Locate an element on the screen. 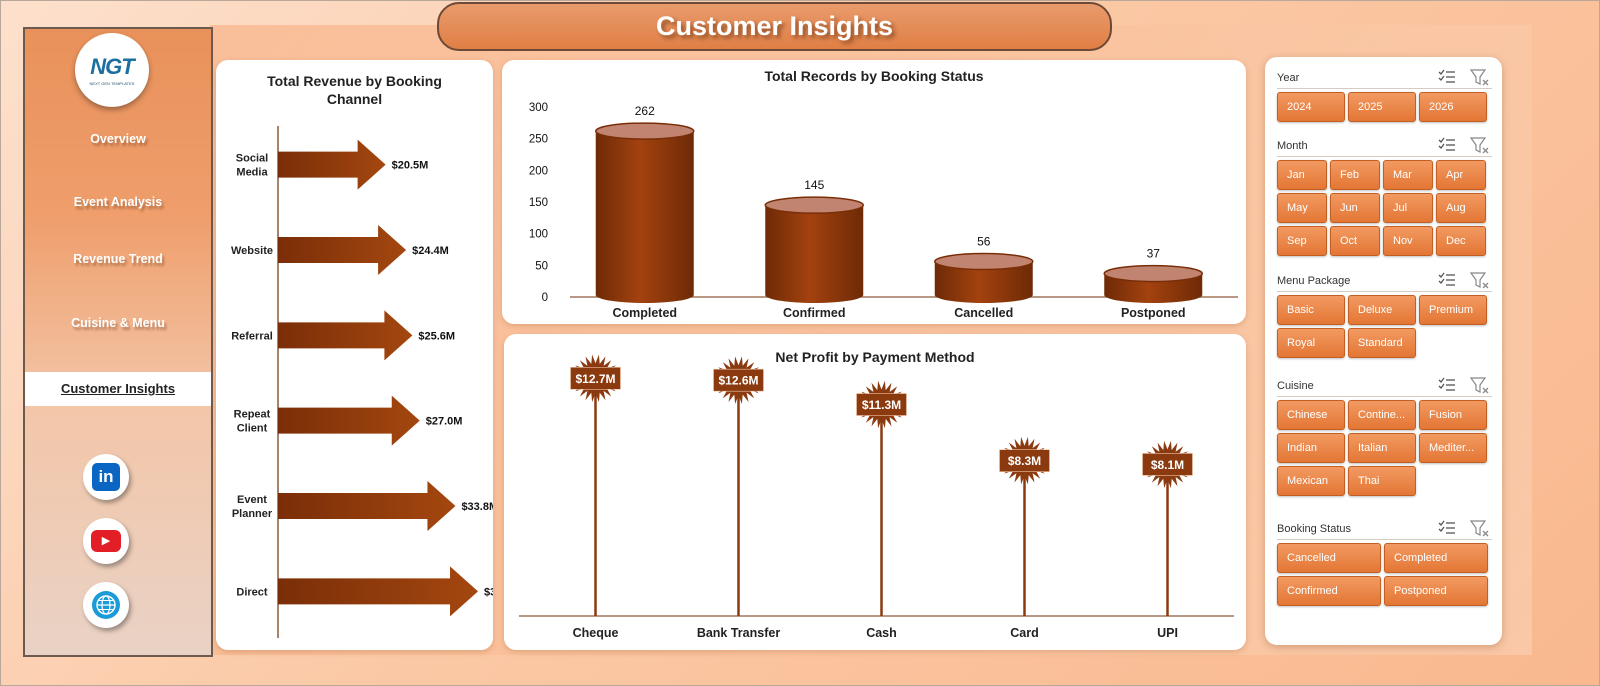  linkedin-button: in is located at coordinates (106, 477).